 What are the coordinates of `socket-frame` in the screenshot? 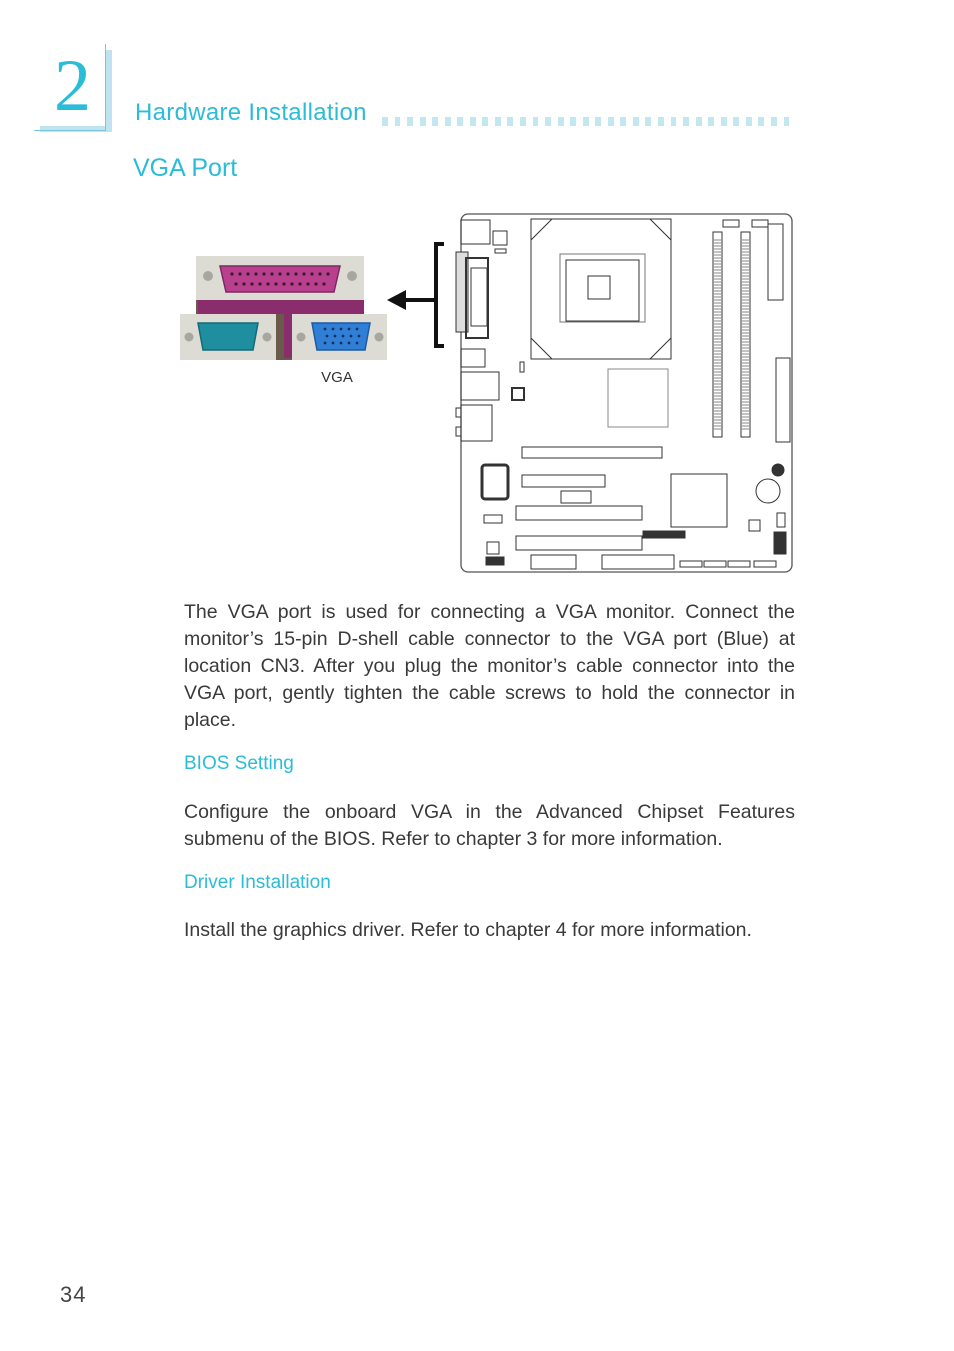 It's located at (602, 288).